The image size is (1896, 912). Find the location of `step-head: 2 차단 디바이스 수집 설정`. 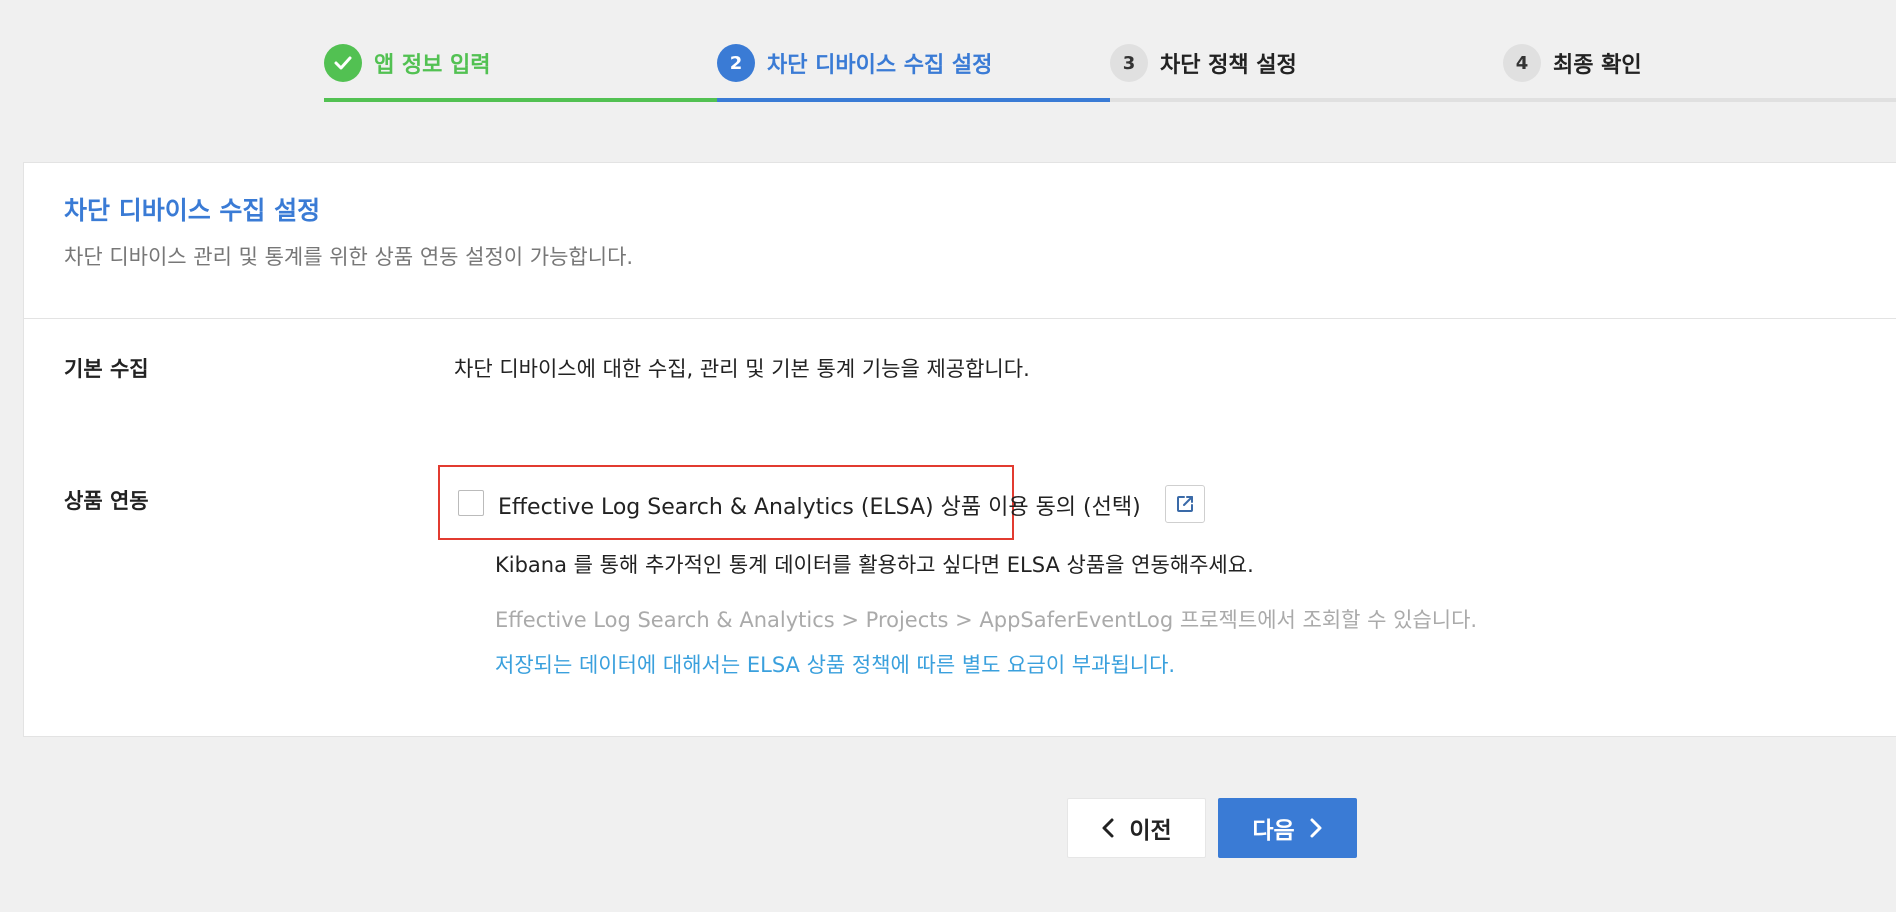

step-head: 2 차단 디바이스 수집 설정 is located at coordinates (854, 63).